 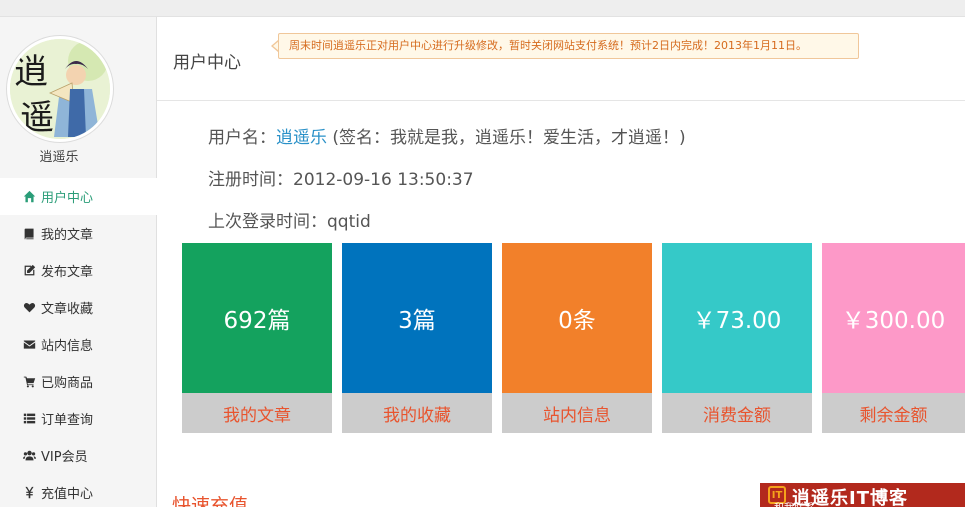 I want to click on sidebar-item-recharge: 充值中心, so click(x=78, y=490).